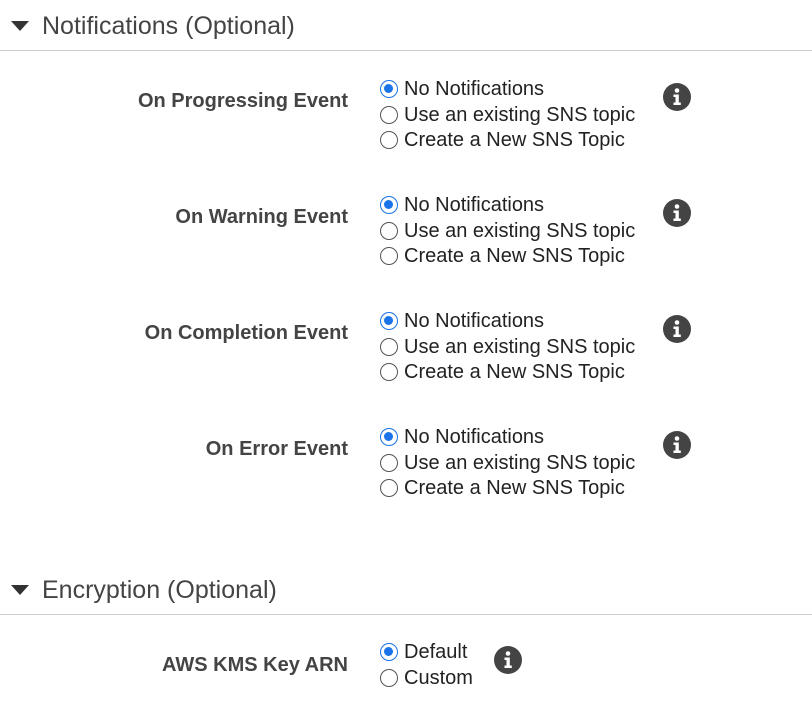 The height and width of the screenshot is (717, 812). I want to click on notifications-section-title: Notifications (Optional), so click(168, 26).